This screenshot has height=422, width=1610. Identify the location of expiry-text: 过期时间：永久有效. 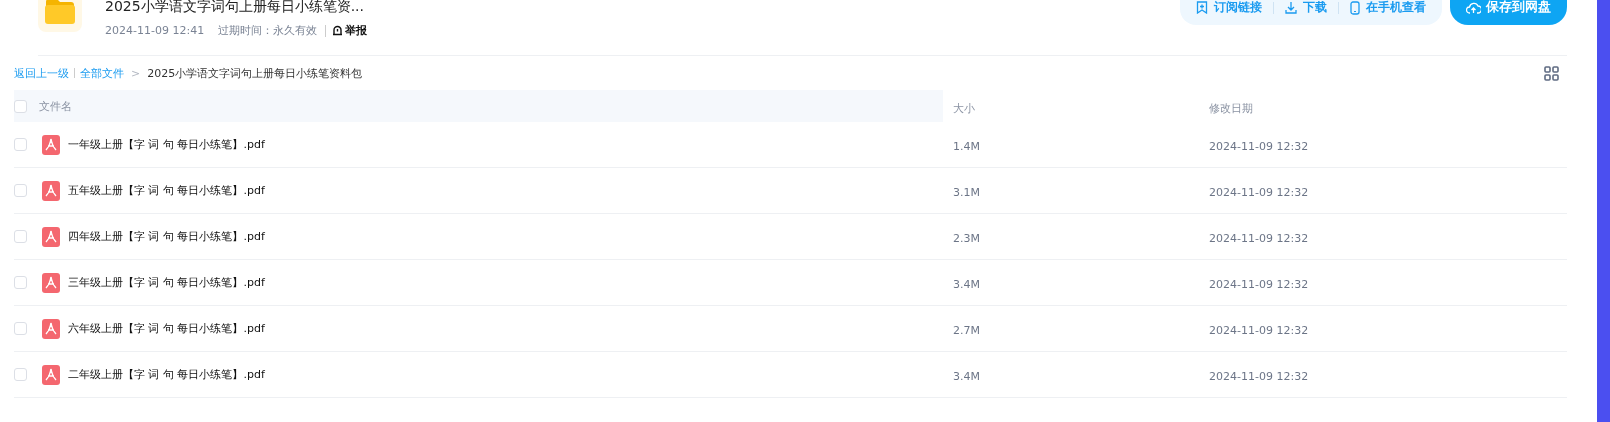
(268, 30).